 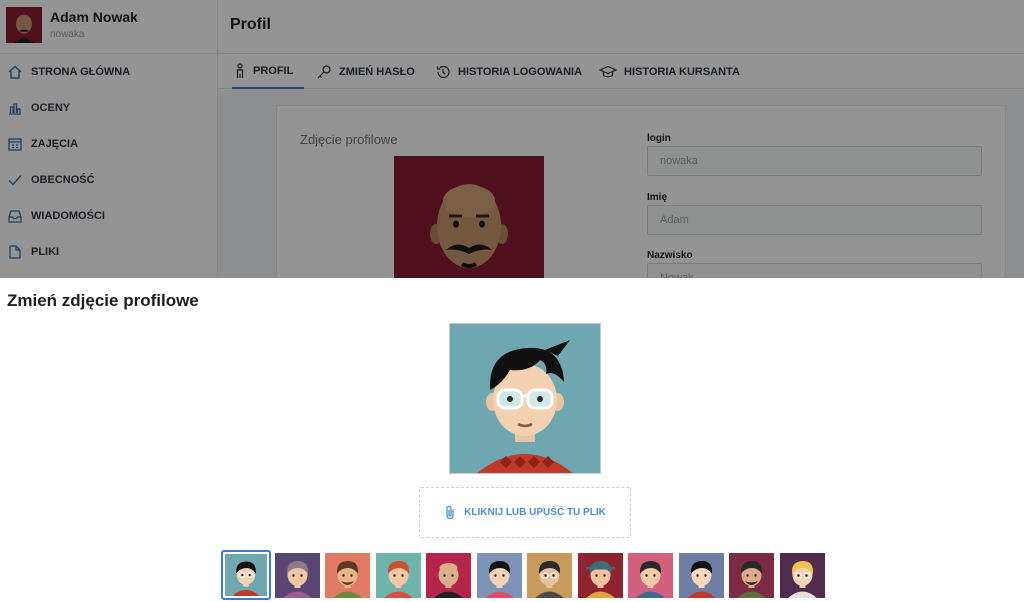 I want to click on upload-dropzone: KLIKNIJ LUB UPUŚĆ TU PLIK, so click(x=525, y=512).